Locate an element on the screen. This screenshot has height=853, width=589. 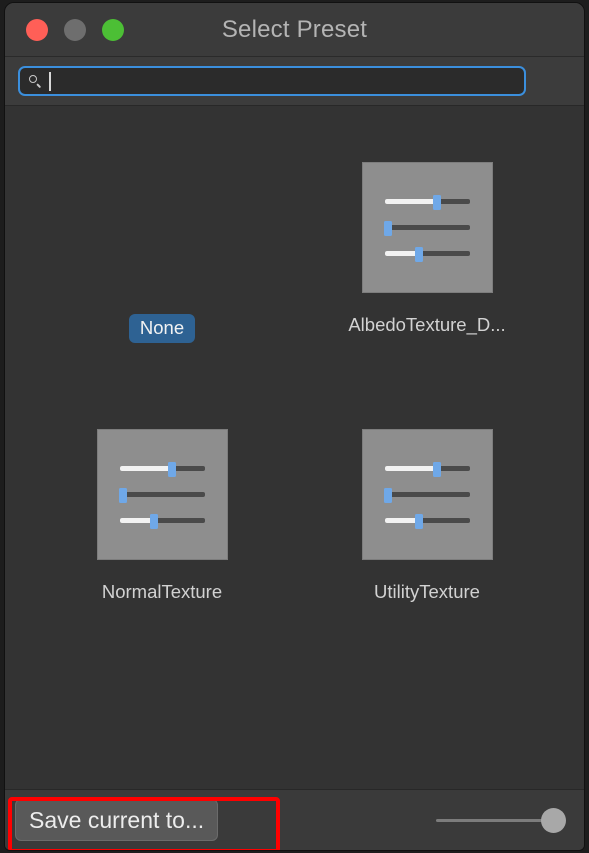
preset-label: NormalTexture is located at coordinates (162, 591).